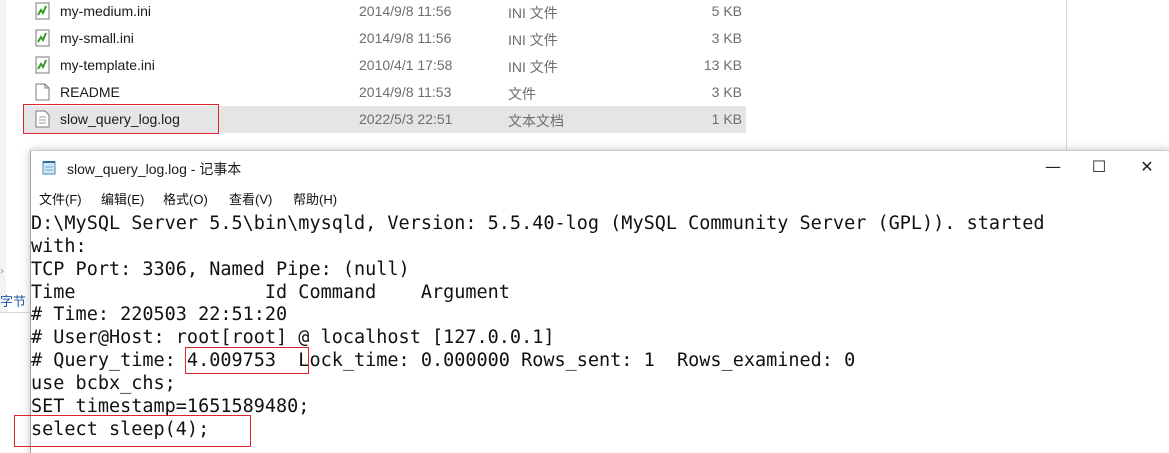  What do you see at coordinates (59, 246) in the screenshot?
I see `log-line: with:` at bounding box center [59, 246].